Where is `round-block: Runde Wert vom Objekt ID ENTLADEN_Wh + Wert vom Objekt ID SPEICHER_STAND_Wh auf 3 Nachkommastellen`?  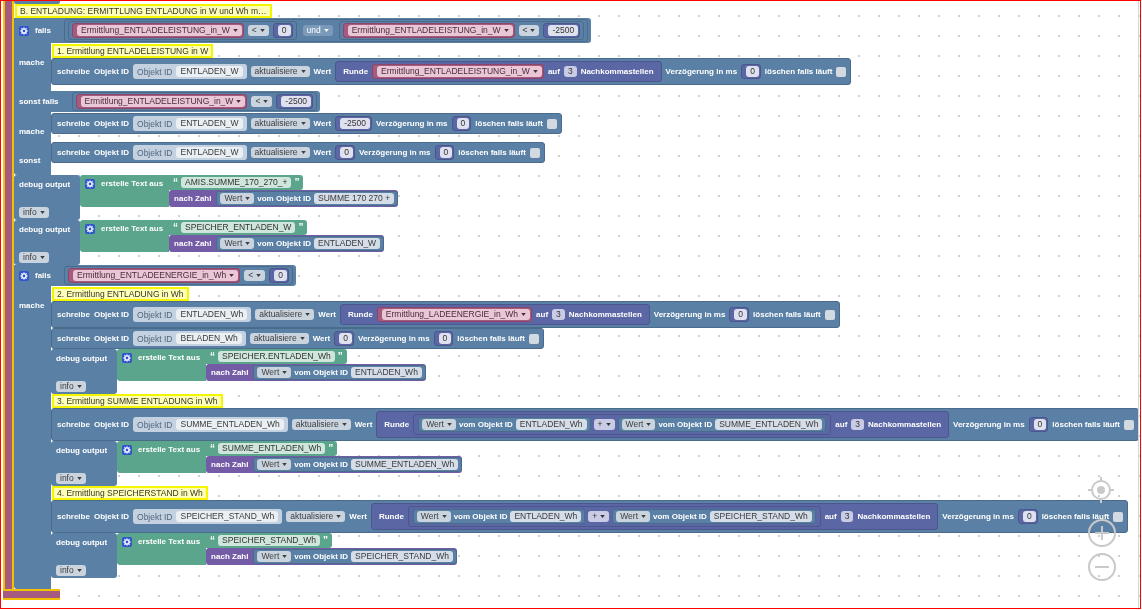
round-block: Runde Wert vom Objekt ID ENTLADEN_Wh + Wert vom Objekt ID SPEICHER_STAND_Wh auf 3 Nachkommastellen is located at coordinates (654, 516).